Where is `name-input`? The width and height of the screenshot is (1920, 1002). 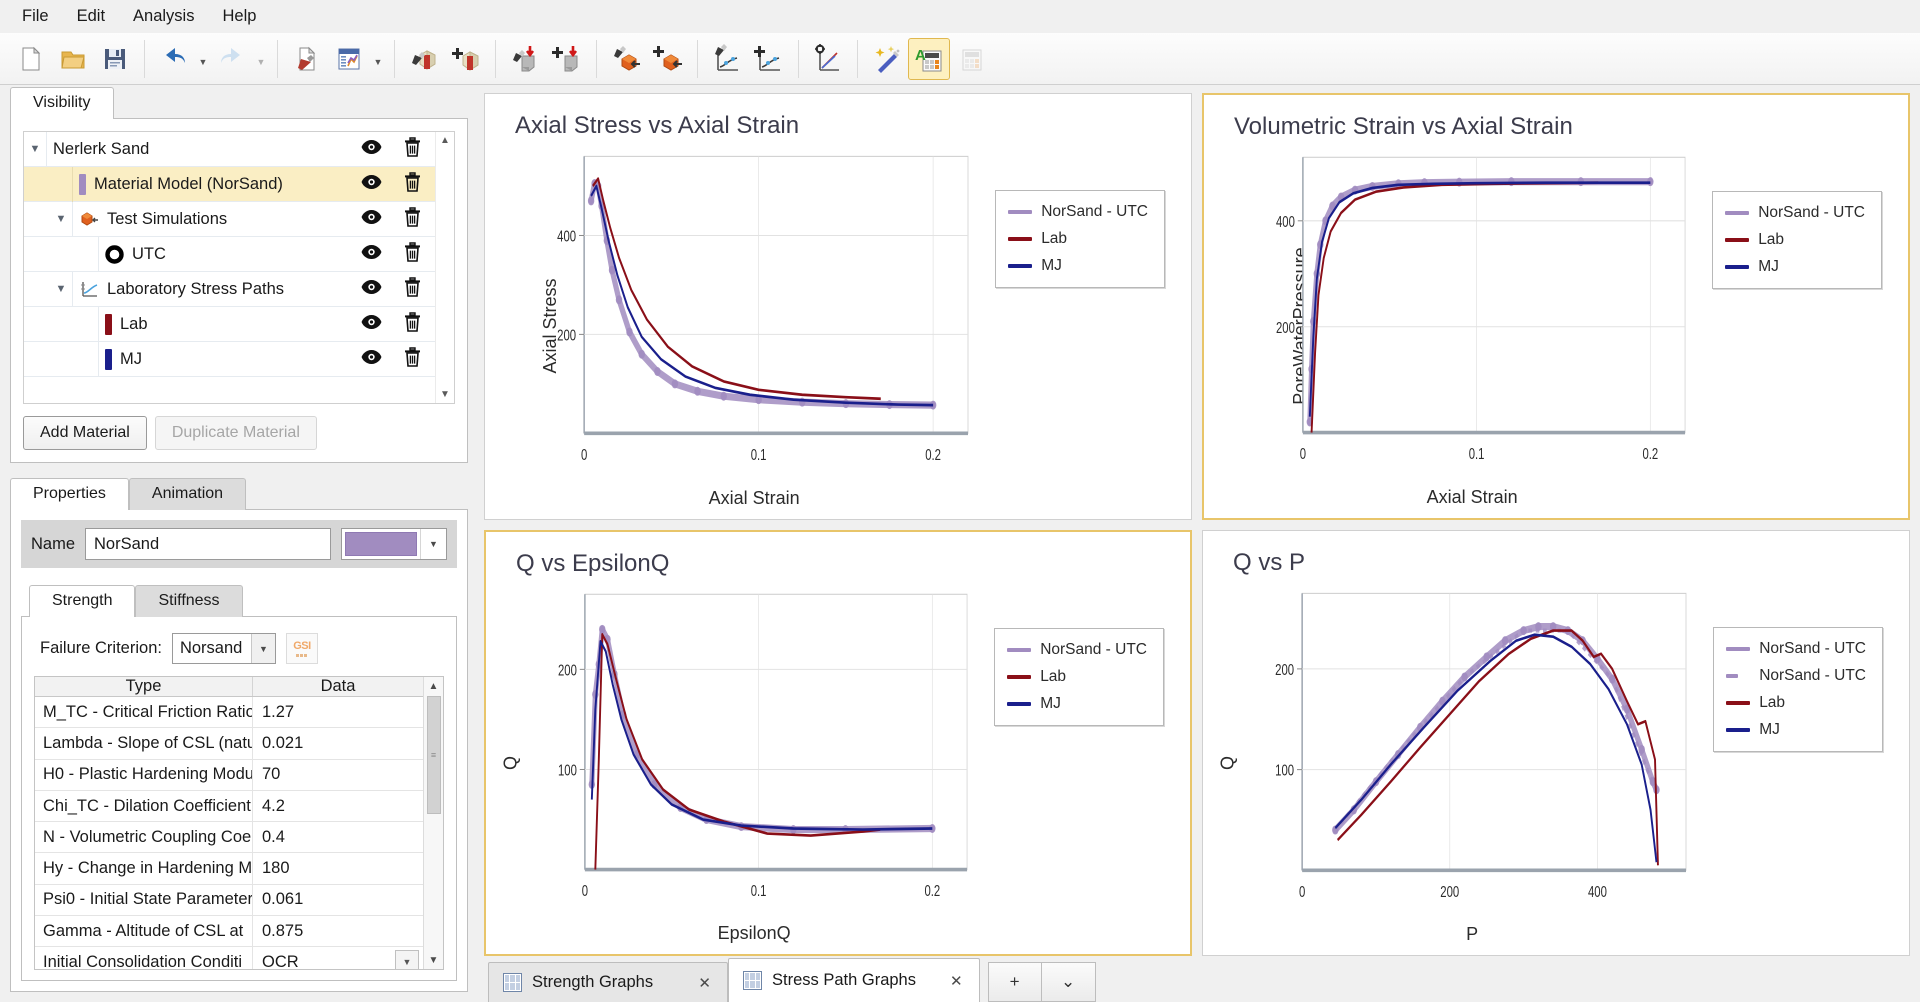 name-input is located at coordinates (208, 544).